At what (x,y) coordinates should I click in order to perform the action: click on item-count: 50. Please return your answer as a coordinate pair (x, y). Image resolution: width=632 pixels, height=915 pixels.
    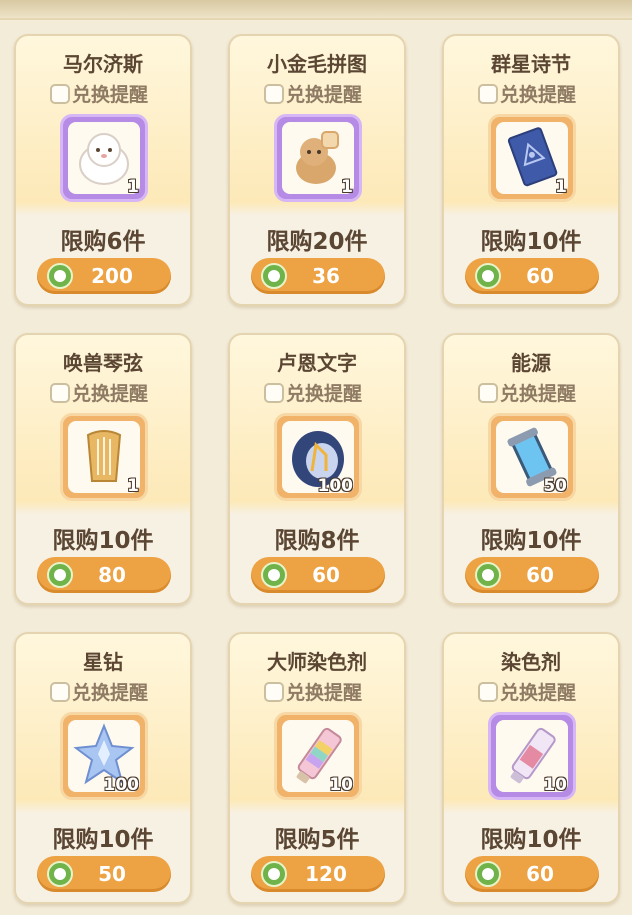
    Looking at the image, I should click on (555, 486).